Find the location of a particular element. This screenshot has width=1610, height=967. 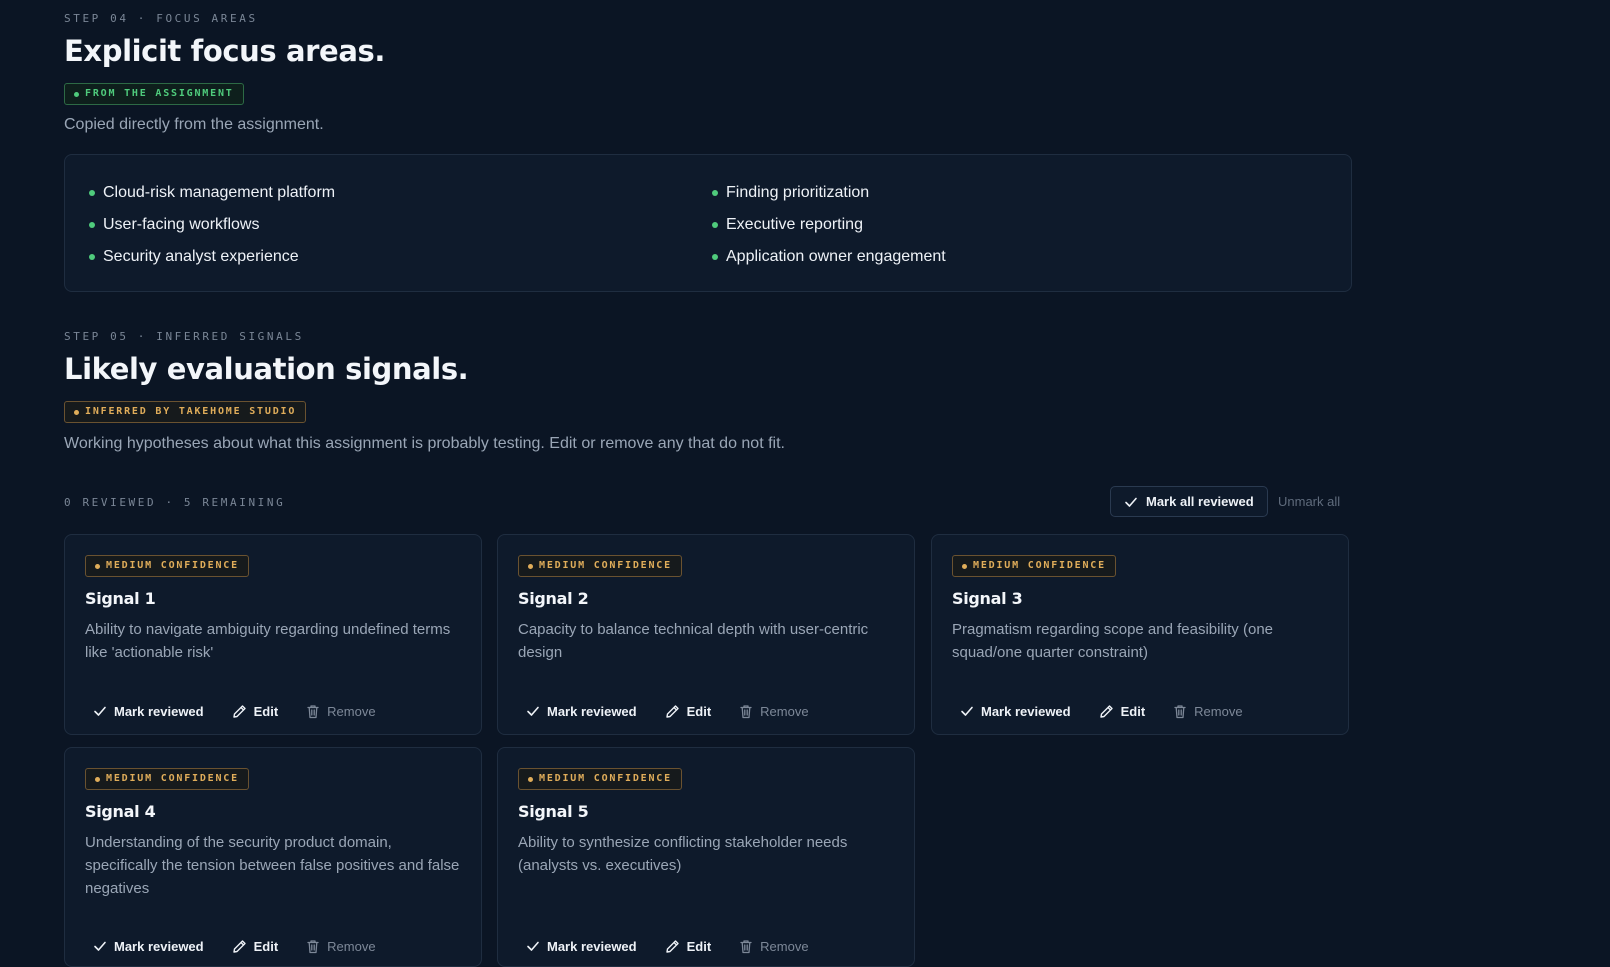

signals-eyebrow: STEP 05 · INFERRED SIGNALS is located at coordinates (184, 336).